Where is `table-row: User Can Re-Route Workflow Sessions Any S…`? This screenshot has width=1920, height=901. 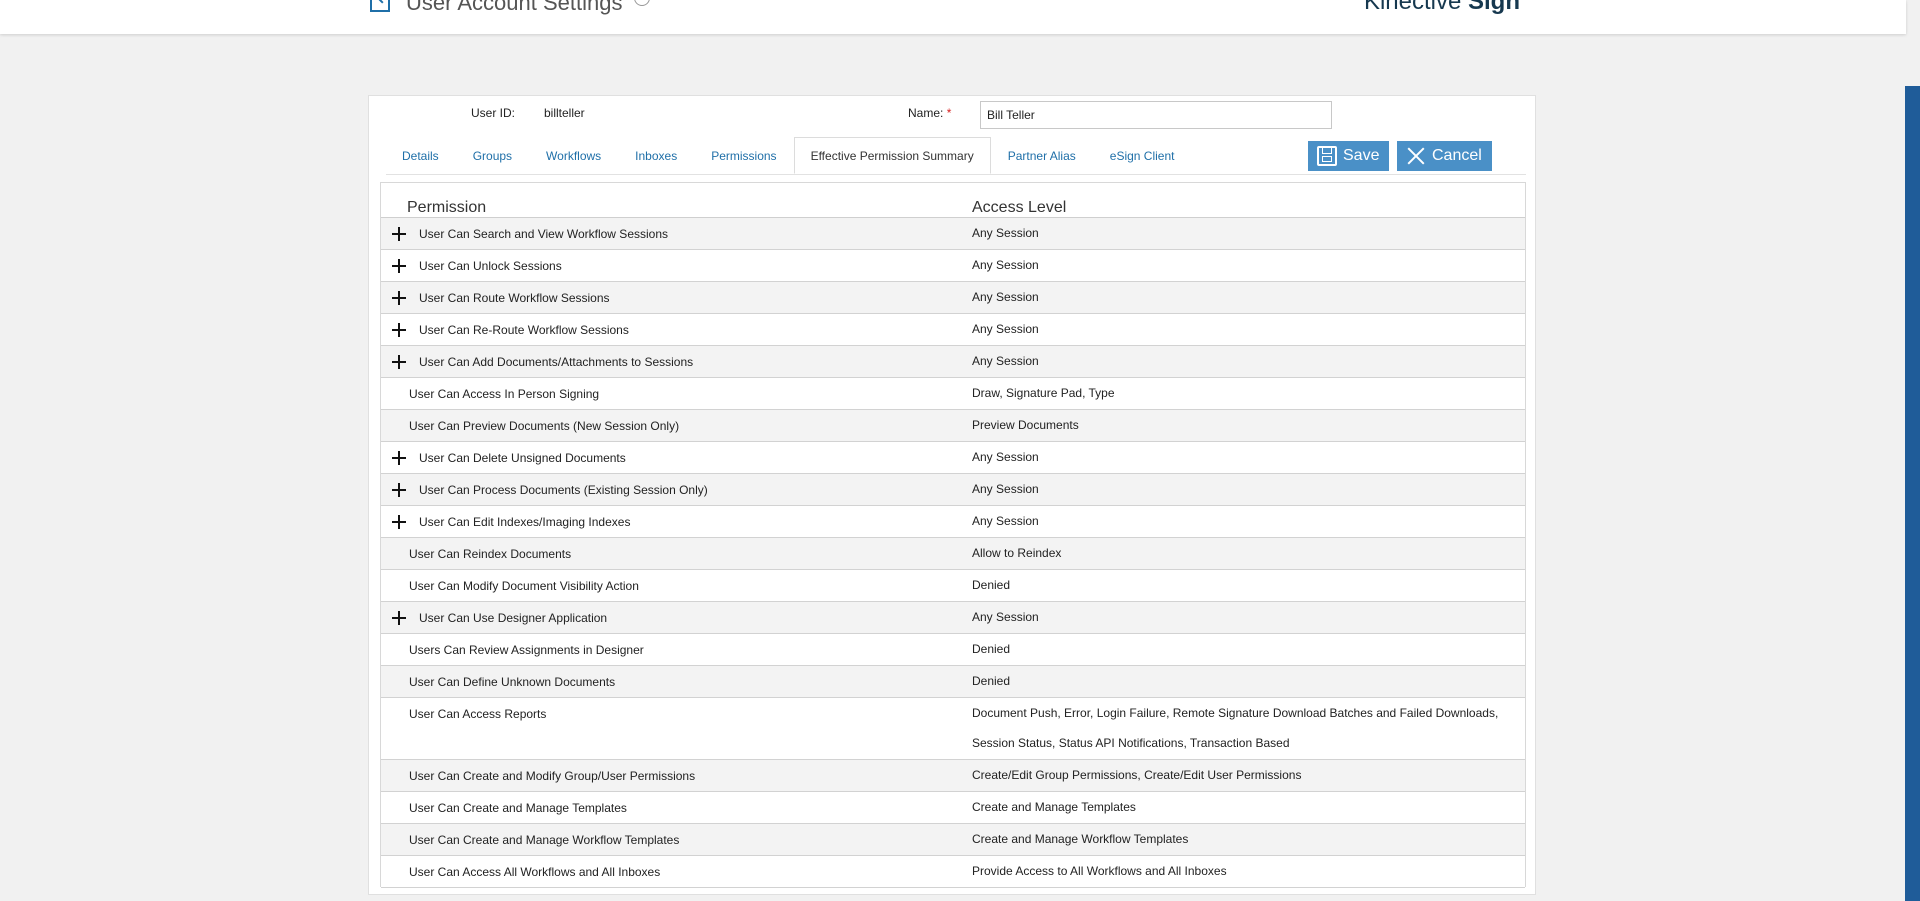 table-row: User Can Re-Route Workflow Sessions Any S… is located at coordinates (953, 330).